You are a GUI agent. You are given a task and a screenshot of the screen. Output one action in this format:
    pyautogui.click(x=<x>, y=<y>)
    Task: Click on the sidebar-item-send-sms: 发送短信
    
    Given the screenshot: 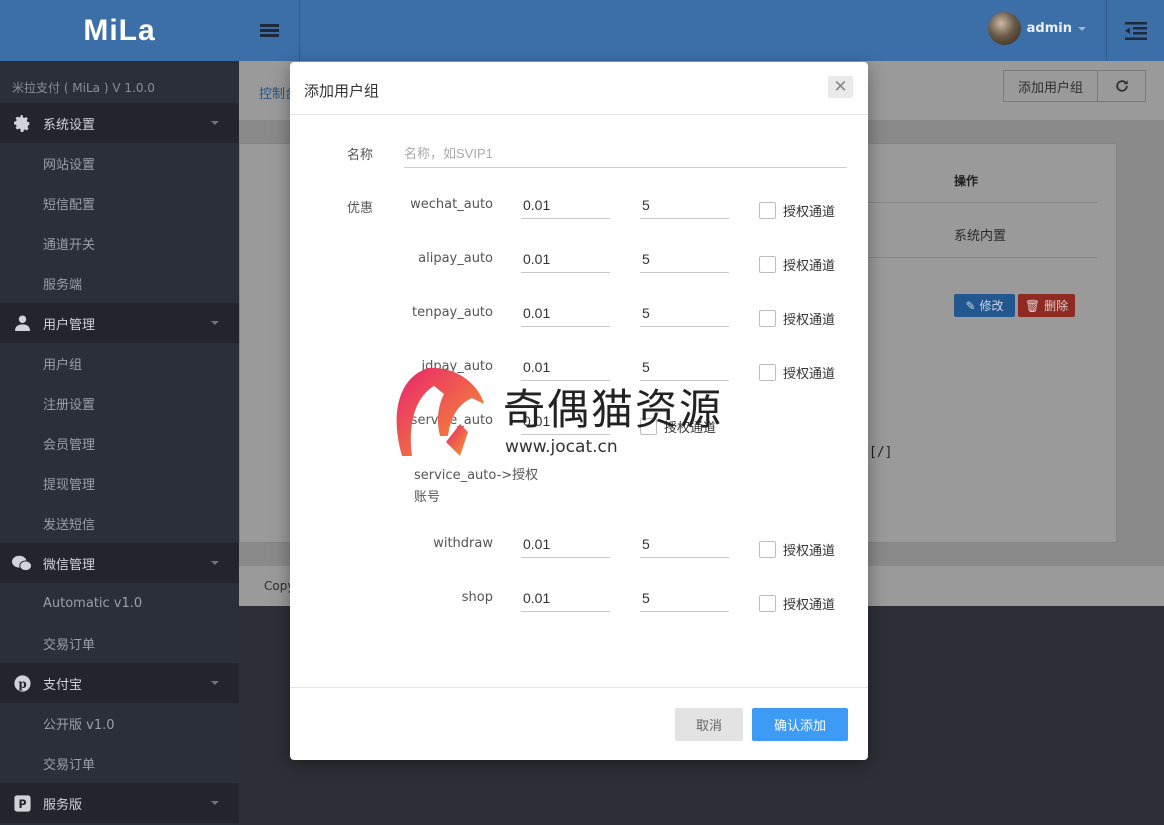 What is the action you would take?
    pyautogui.click(x=119, y=523)
    